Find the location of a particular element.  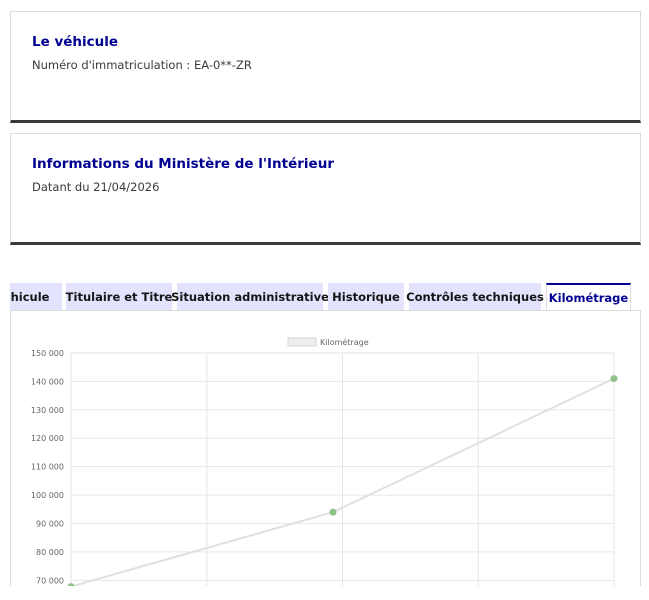

chart-legend: Kilométrage is located at coordinates (328, 342).